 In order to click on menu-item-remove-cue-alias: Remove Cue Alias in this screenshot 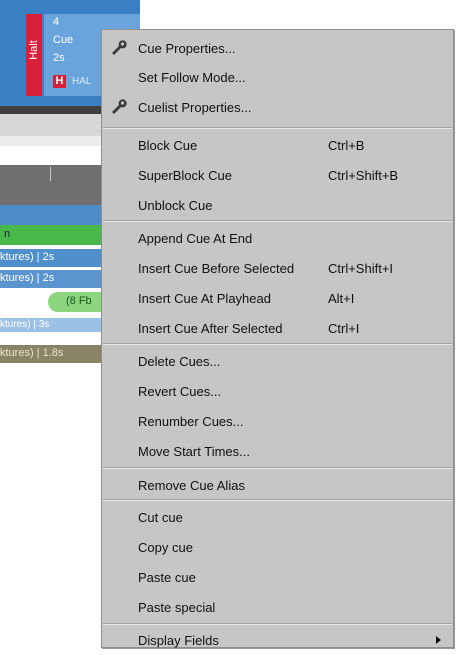, I will do `click(277, 485)`.